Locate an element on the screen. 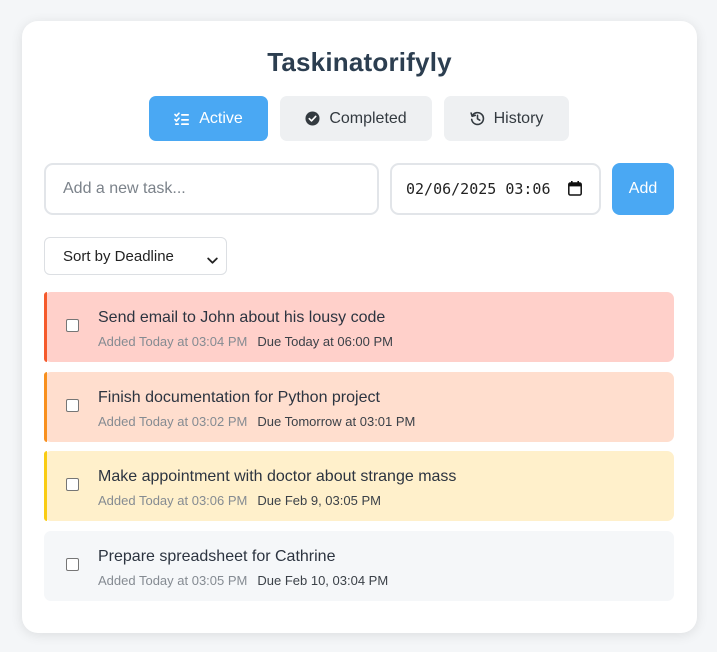 The height and width of the screenshot is (652, 717). checklist-icon is located at coordinates (182, 118).